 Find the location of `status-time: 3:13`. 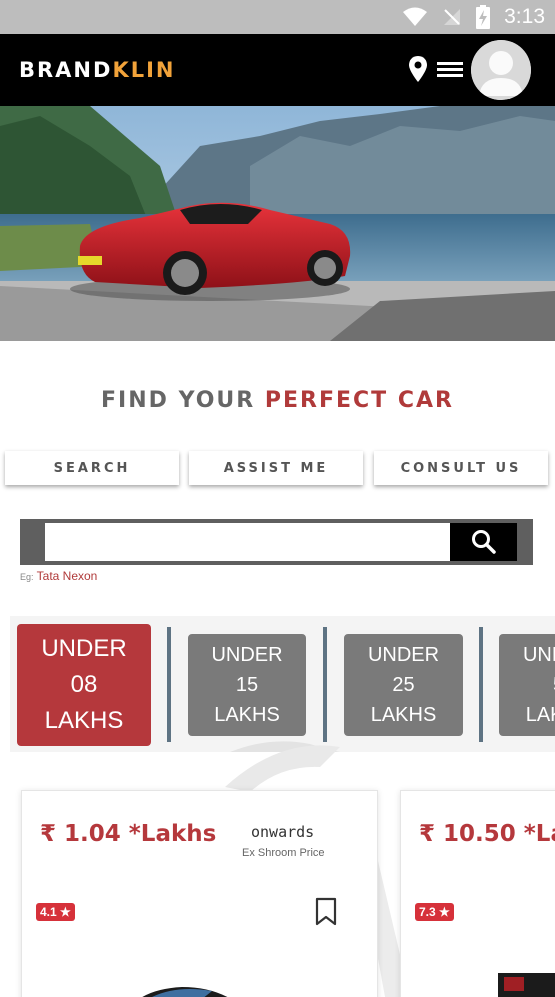

status-time: 3:13 is located at coordinates (524, 16).